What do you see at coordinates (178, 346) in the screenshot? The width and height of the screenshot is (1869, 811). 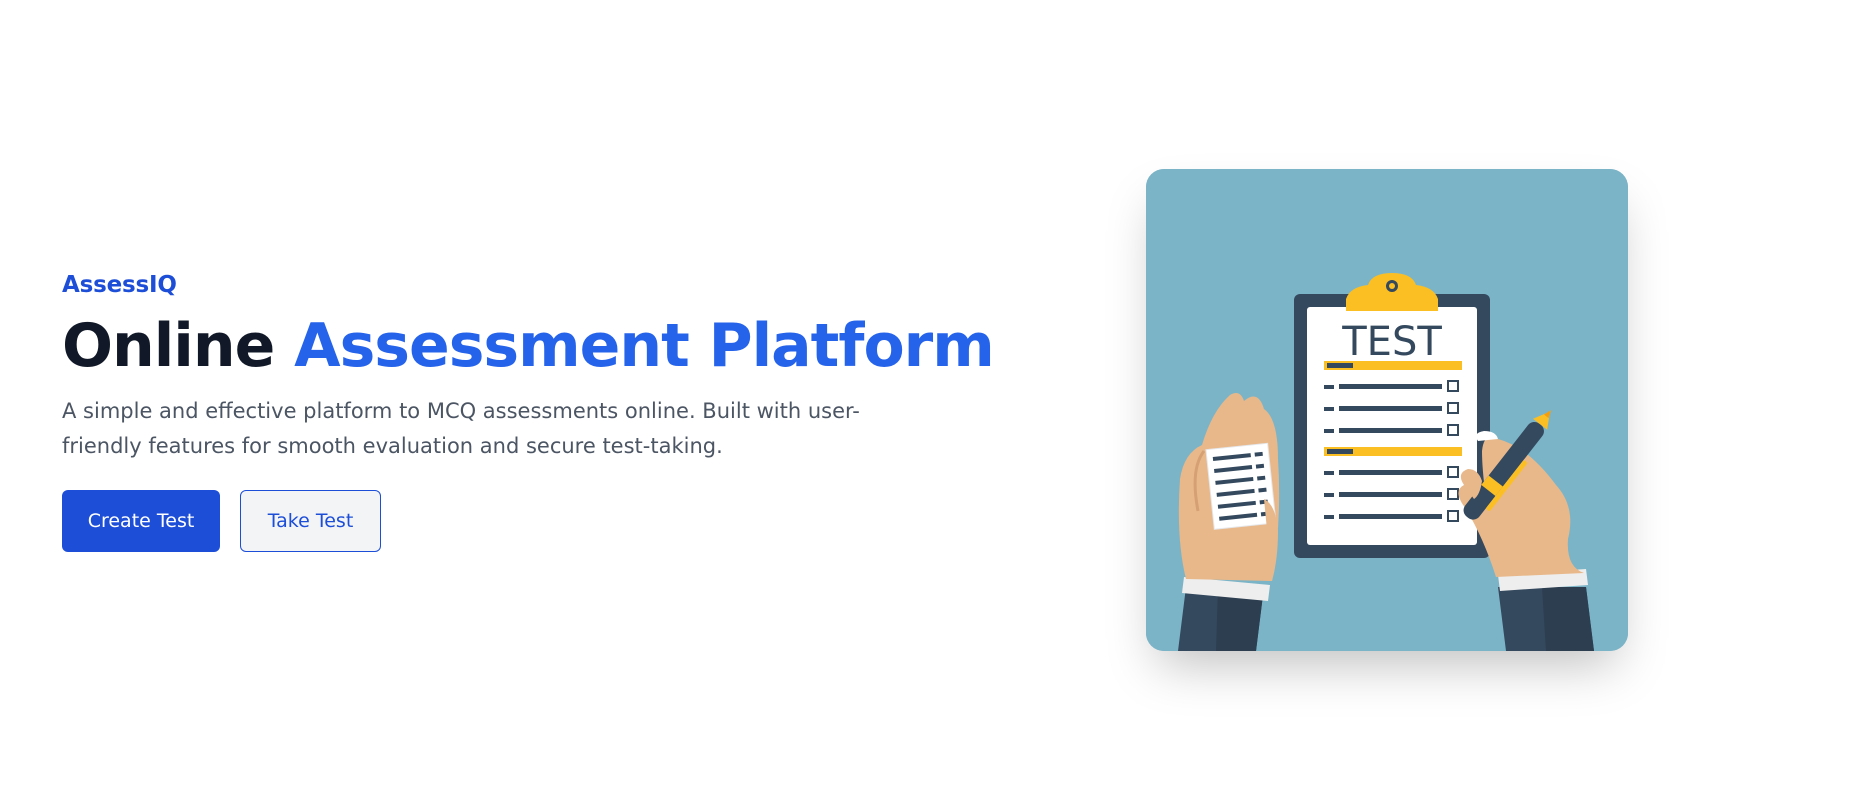 I see `headline-plain: Online` at bounding box center [178, 346].